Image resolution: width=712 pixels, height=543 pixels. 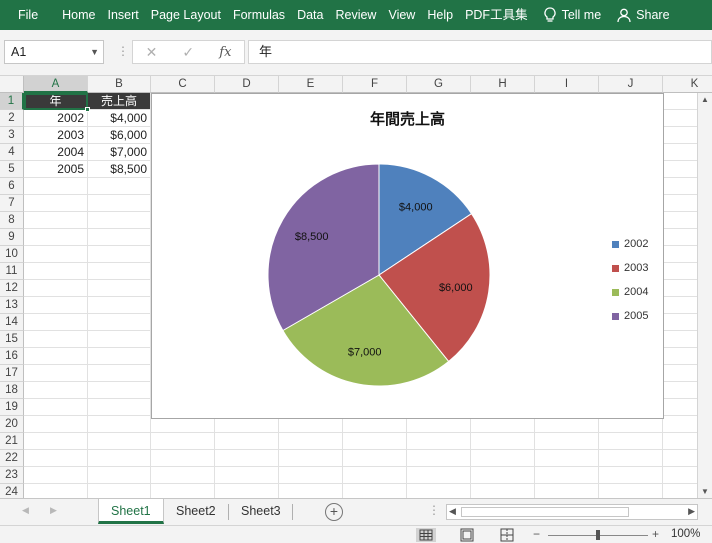 What do you see at coordinates (567, 84) in the screenshot?
I see `column-header-i: I` at bounding box center [567, 84].